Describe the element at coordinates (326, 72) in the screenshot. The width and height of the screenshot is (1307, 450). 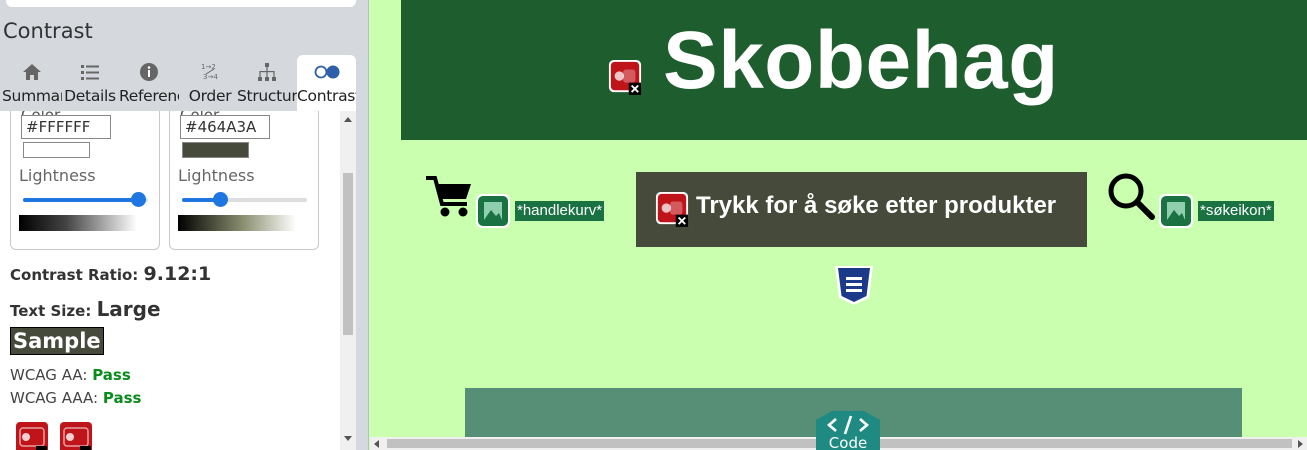
I see `contrast-icon` at that location.